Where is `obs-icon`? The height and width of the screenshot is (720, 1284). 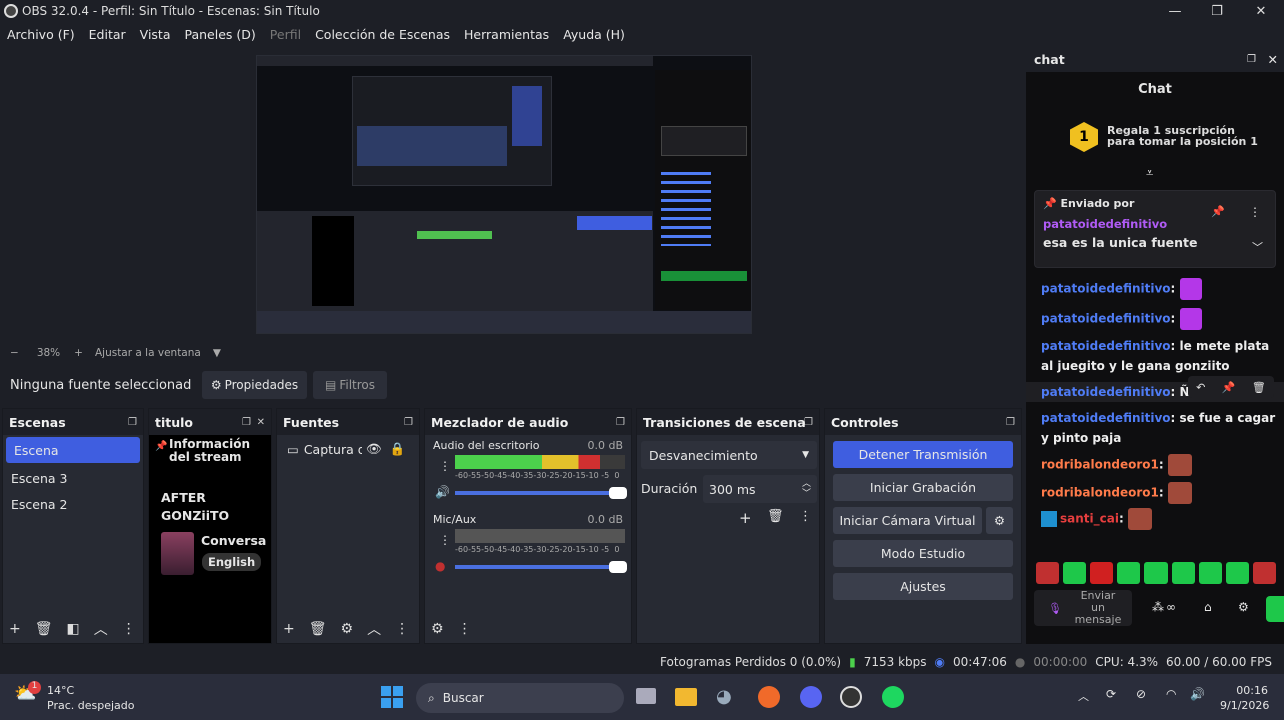 obs-icon is located at coordinates (851, 697).